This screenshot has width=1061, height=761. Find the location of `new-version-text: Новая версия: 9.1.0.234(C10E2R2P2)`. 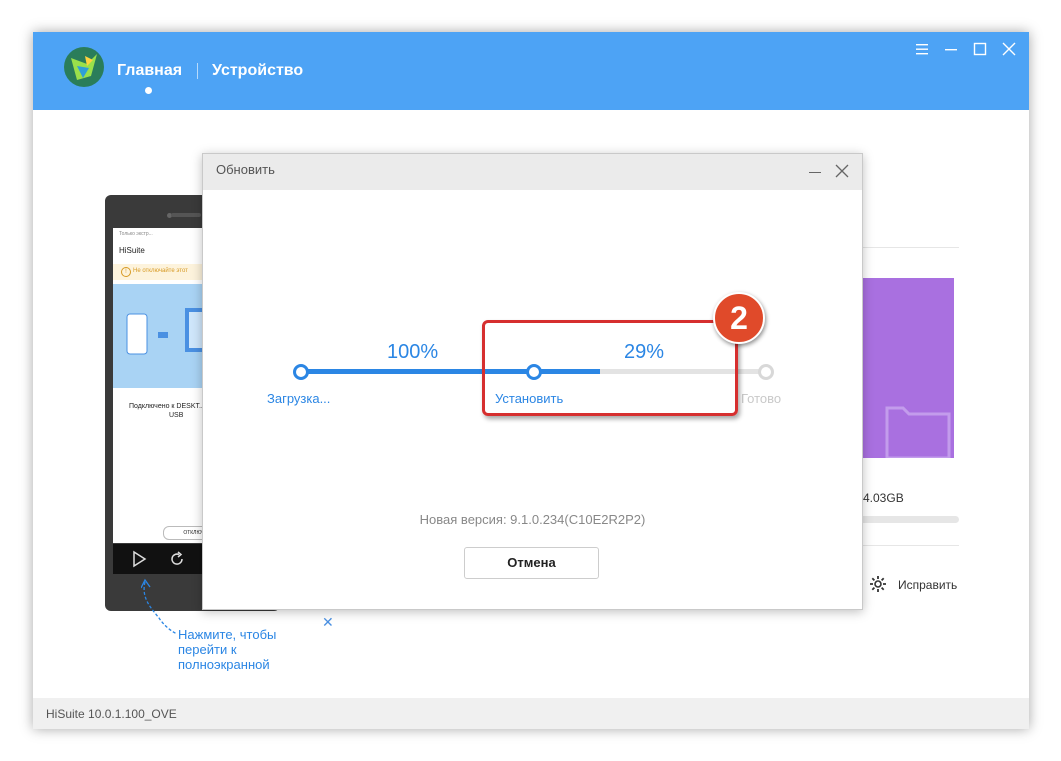

new-version-text: Новая версия: 9.1.0.234(C10E2R2P2) is located at coordinates (532, 519).